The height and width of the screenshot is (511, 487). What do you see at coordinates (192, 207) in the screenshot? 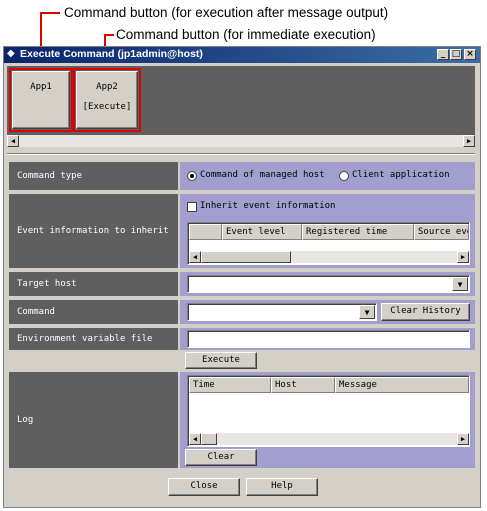
I see `inherit-event-checkbox` at bounding box center [192, 207].